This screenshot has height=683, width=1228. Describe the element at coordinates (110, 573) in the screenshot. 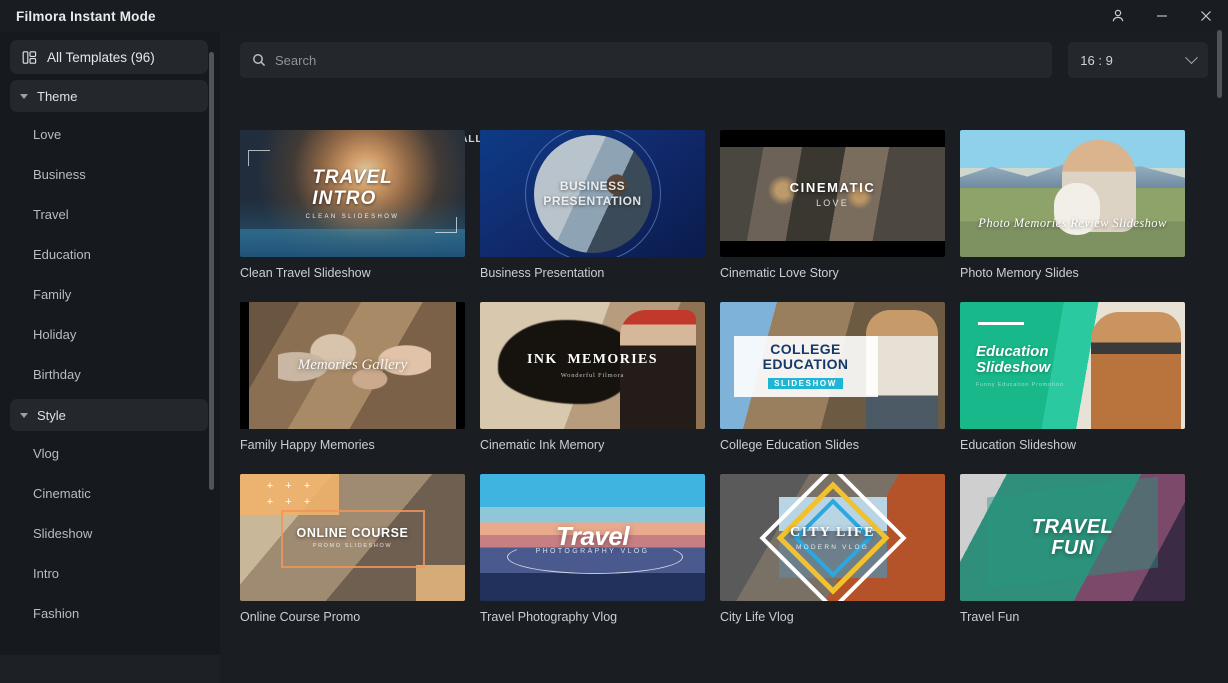

I see `sidebar-item-intro: Intro` at that location.